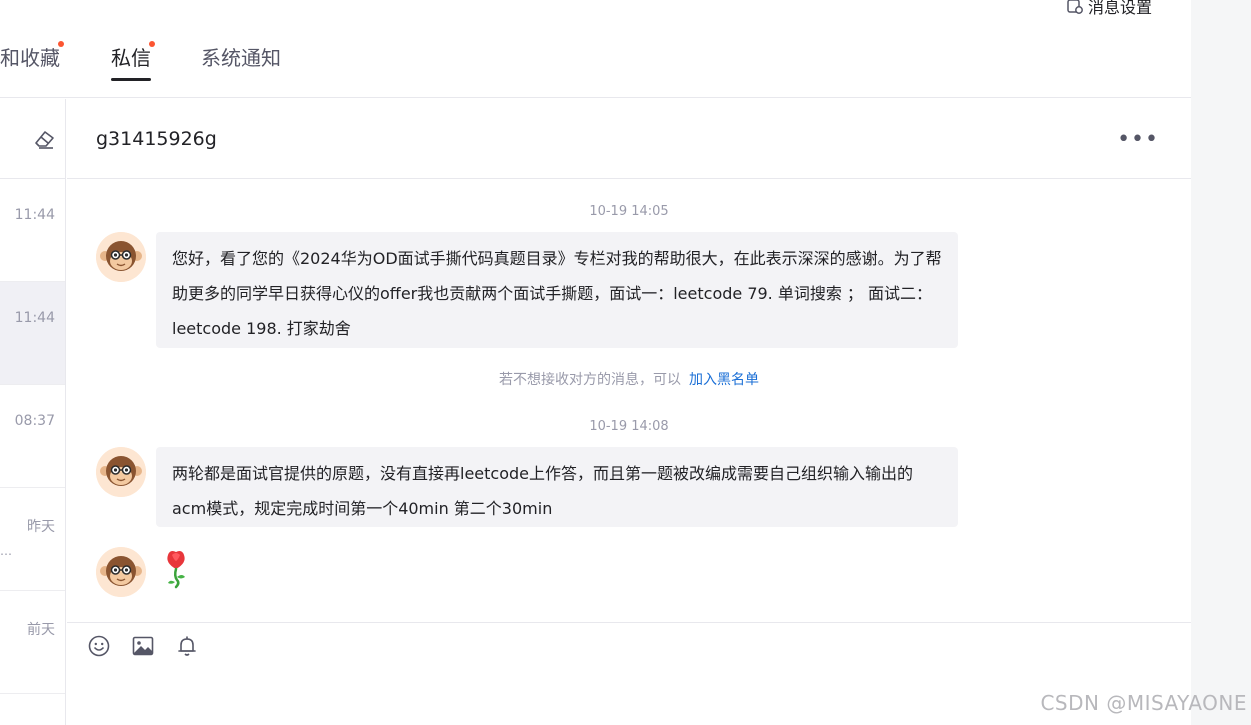 The image size is (1251, 725). I want to click on message-tabs: 消息设置 和收藏 私信 系统通知, so click(595, 49).